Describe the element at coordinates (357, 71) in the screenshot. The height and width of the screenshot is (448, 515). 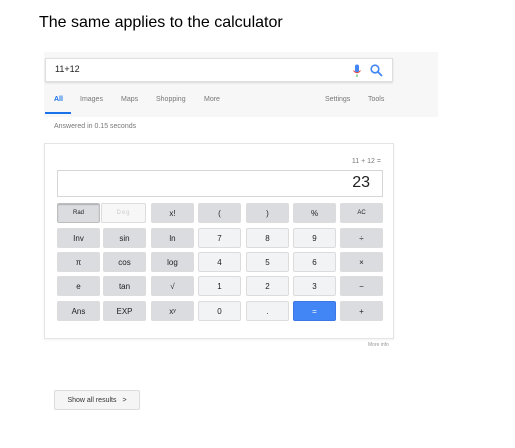
I see `mic-icon` at that location.